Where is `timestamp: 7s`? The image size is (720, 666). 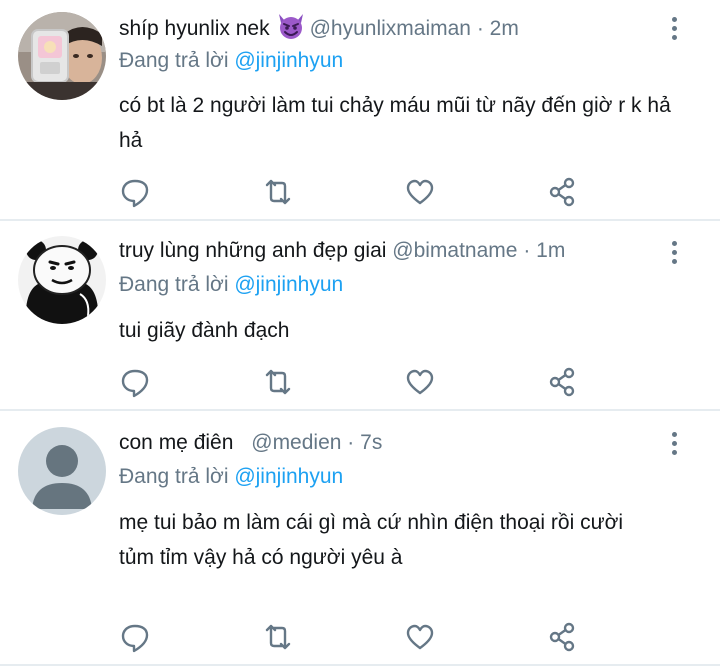
timestamp: 7s is located at coordinates (371, 442).